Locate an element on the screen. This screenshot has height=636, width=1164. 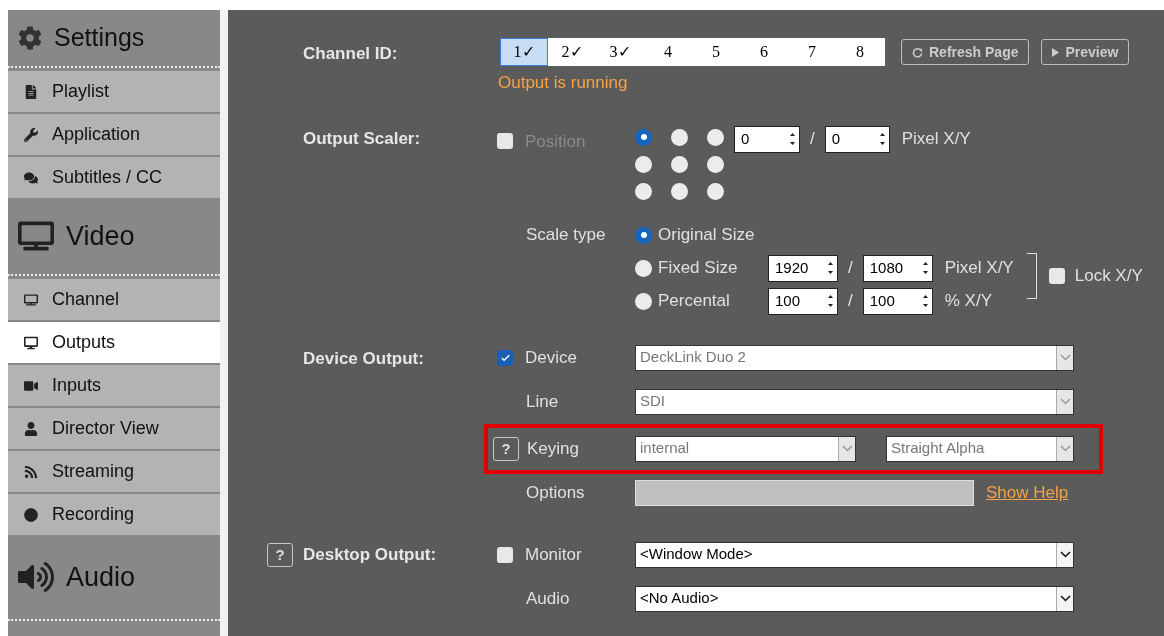
play-icon is located at coordinates (1056, 52).